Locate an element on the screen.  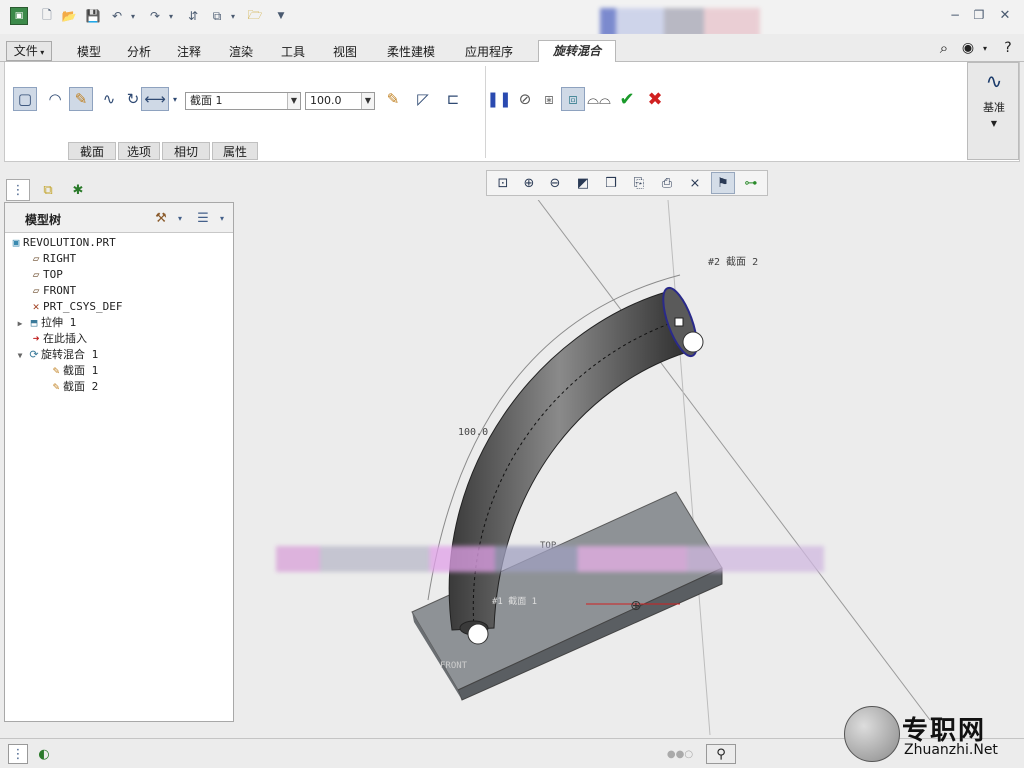
subtab-options: 选项 is located at coordinates (139, 151).